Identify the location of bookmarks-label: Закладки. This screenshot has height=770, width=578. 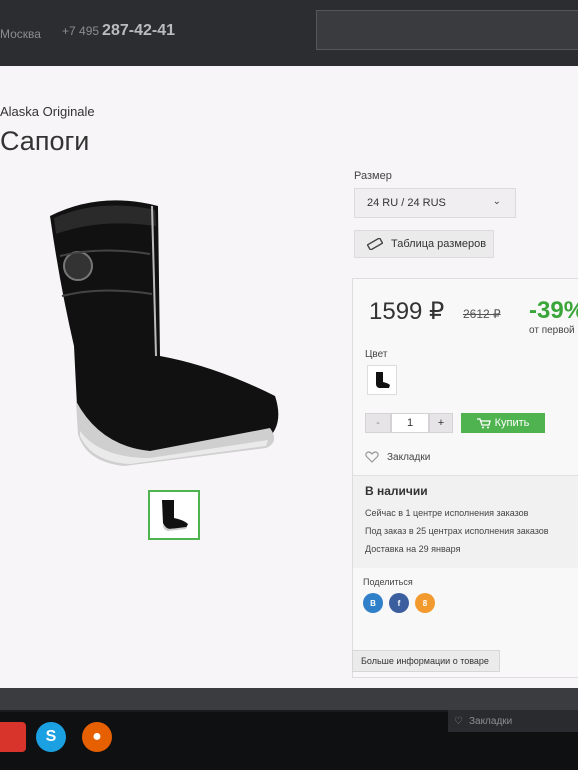
(409, 457).